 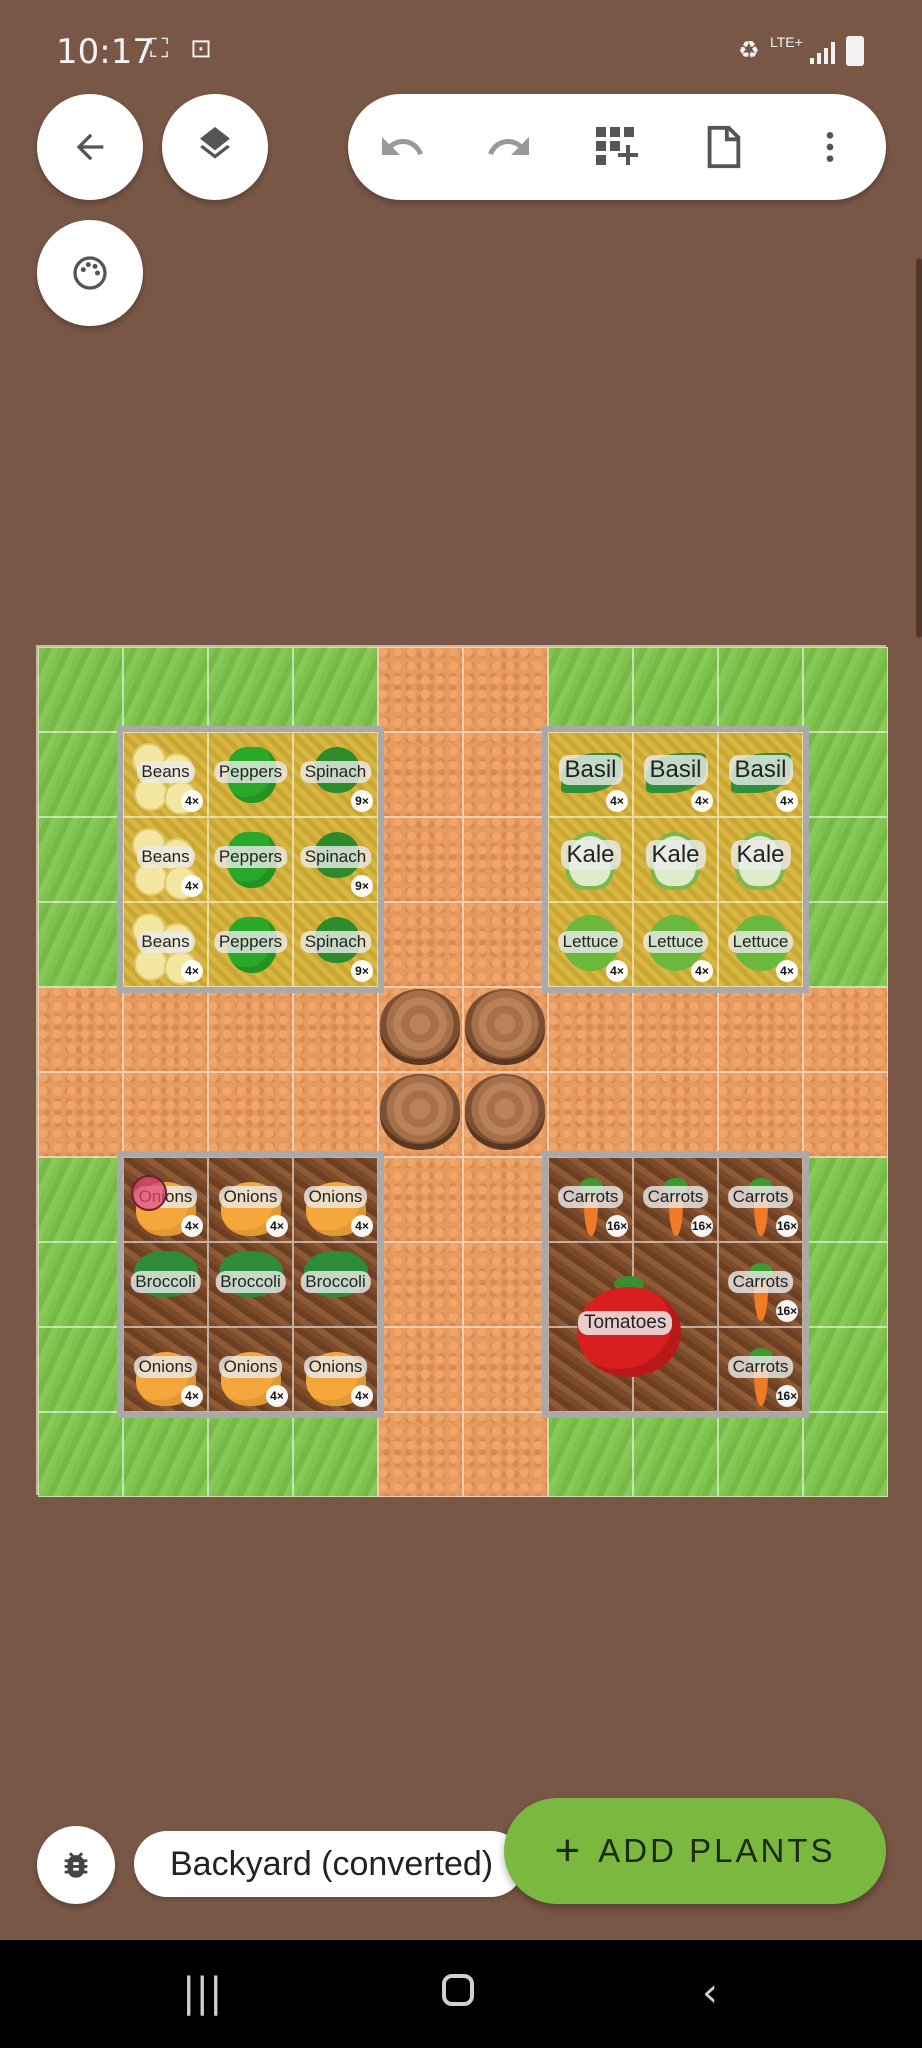 I want to click on back-button, so click(x=90, y=147).